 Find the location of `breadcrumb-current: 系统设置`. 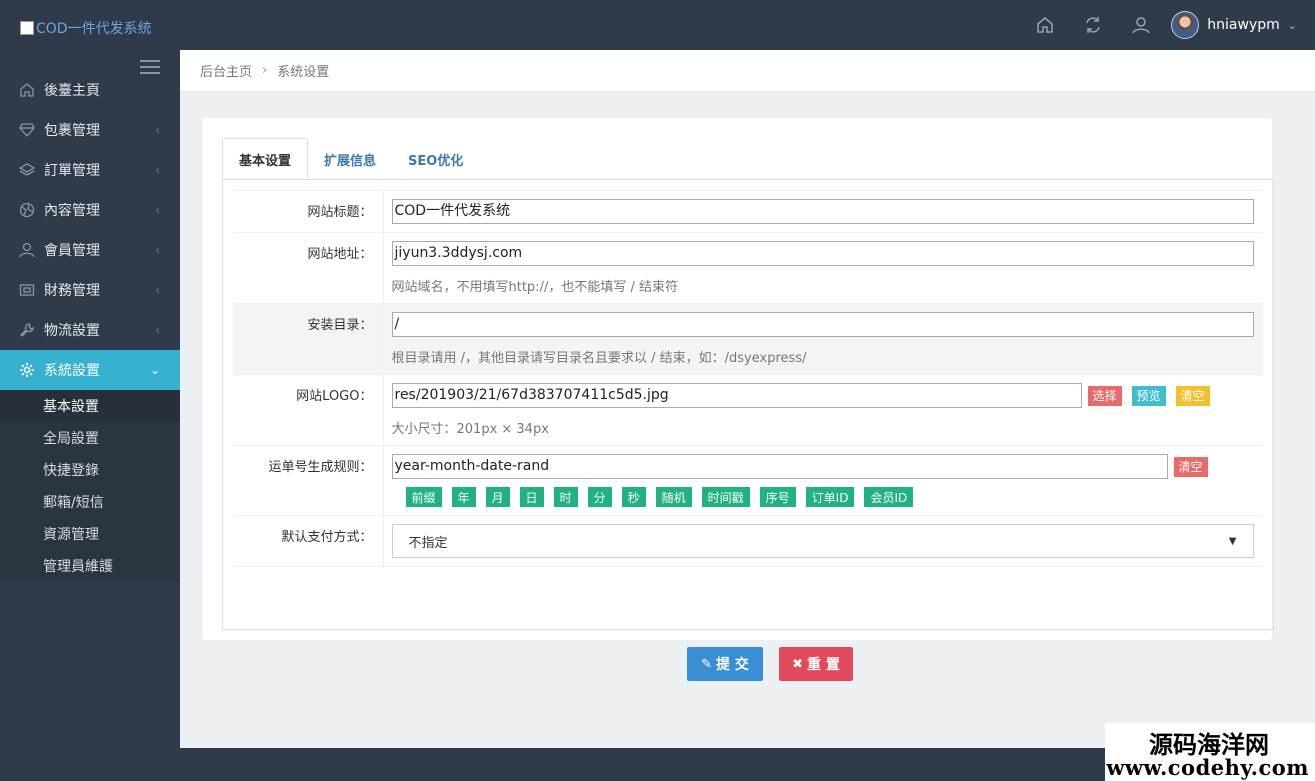

breadcrumb-current: 系统设置 is located at coordinates (303, 72).